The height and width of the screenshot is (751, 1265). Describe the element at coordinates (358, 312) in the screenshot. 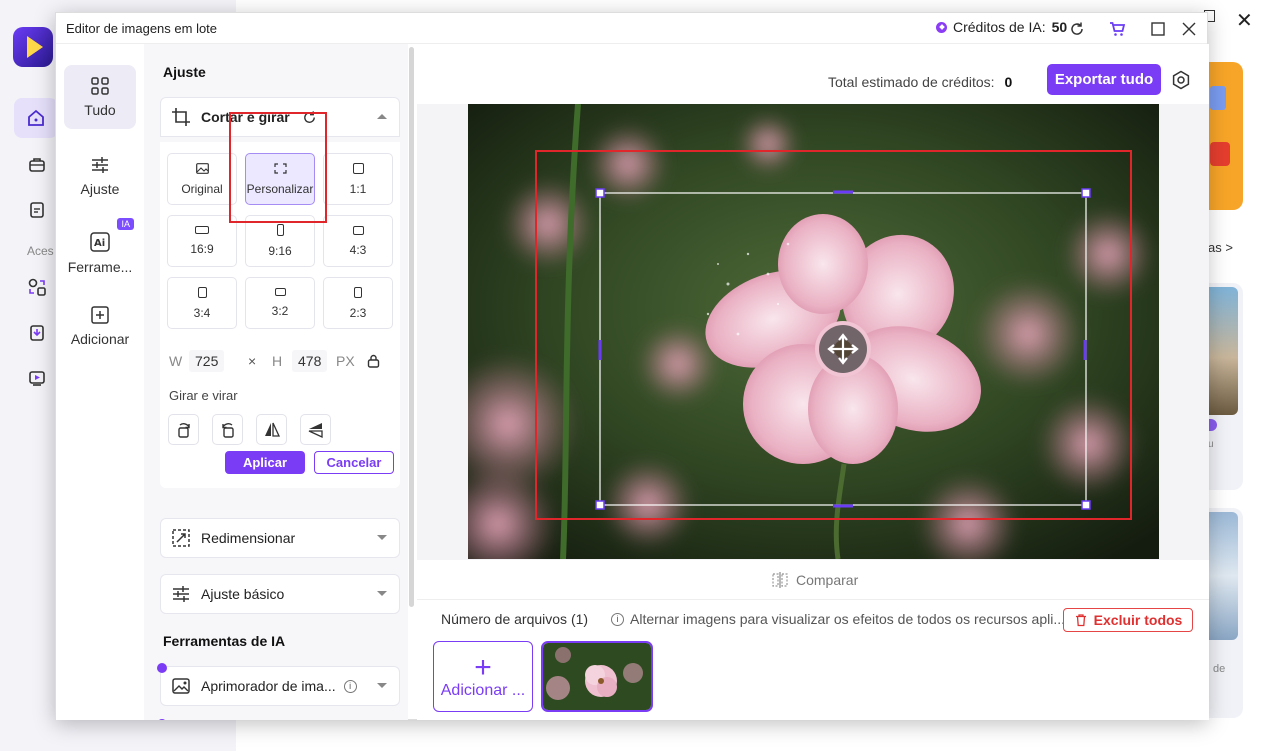

I see `ratio-label: 2:3` at that location.